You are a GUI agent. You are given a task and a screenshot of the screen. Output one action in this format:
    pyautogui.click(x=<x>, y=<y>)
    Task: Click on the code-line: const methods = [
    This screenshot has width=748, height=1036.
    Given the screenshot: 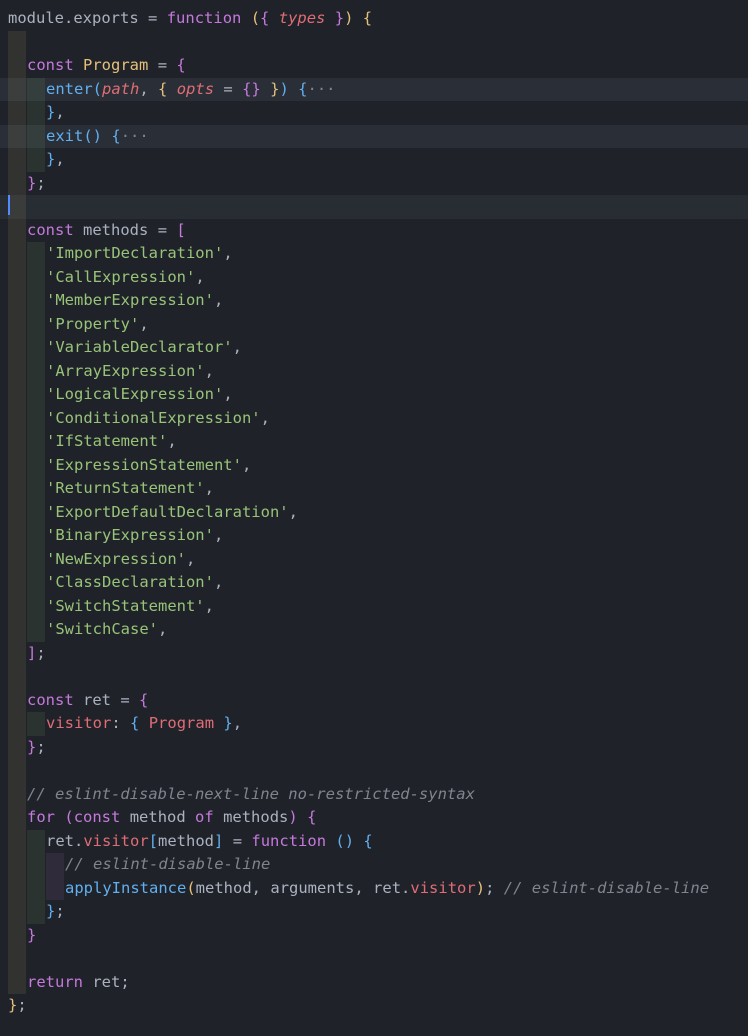 What is the action you would take?
    pyautogui.click(x=374, y=230)
    